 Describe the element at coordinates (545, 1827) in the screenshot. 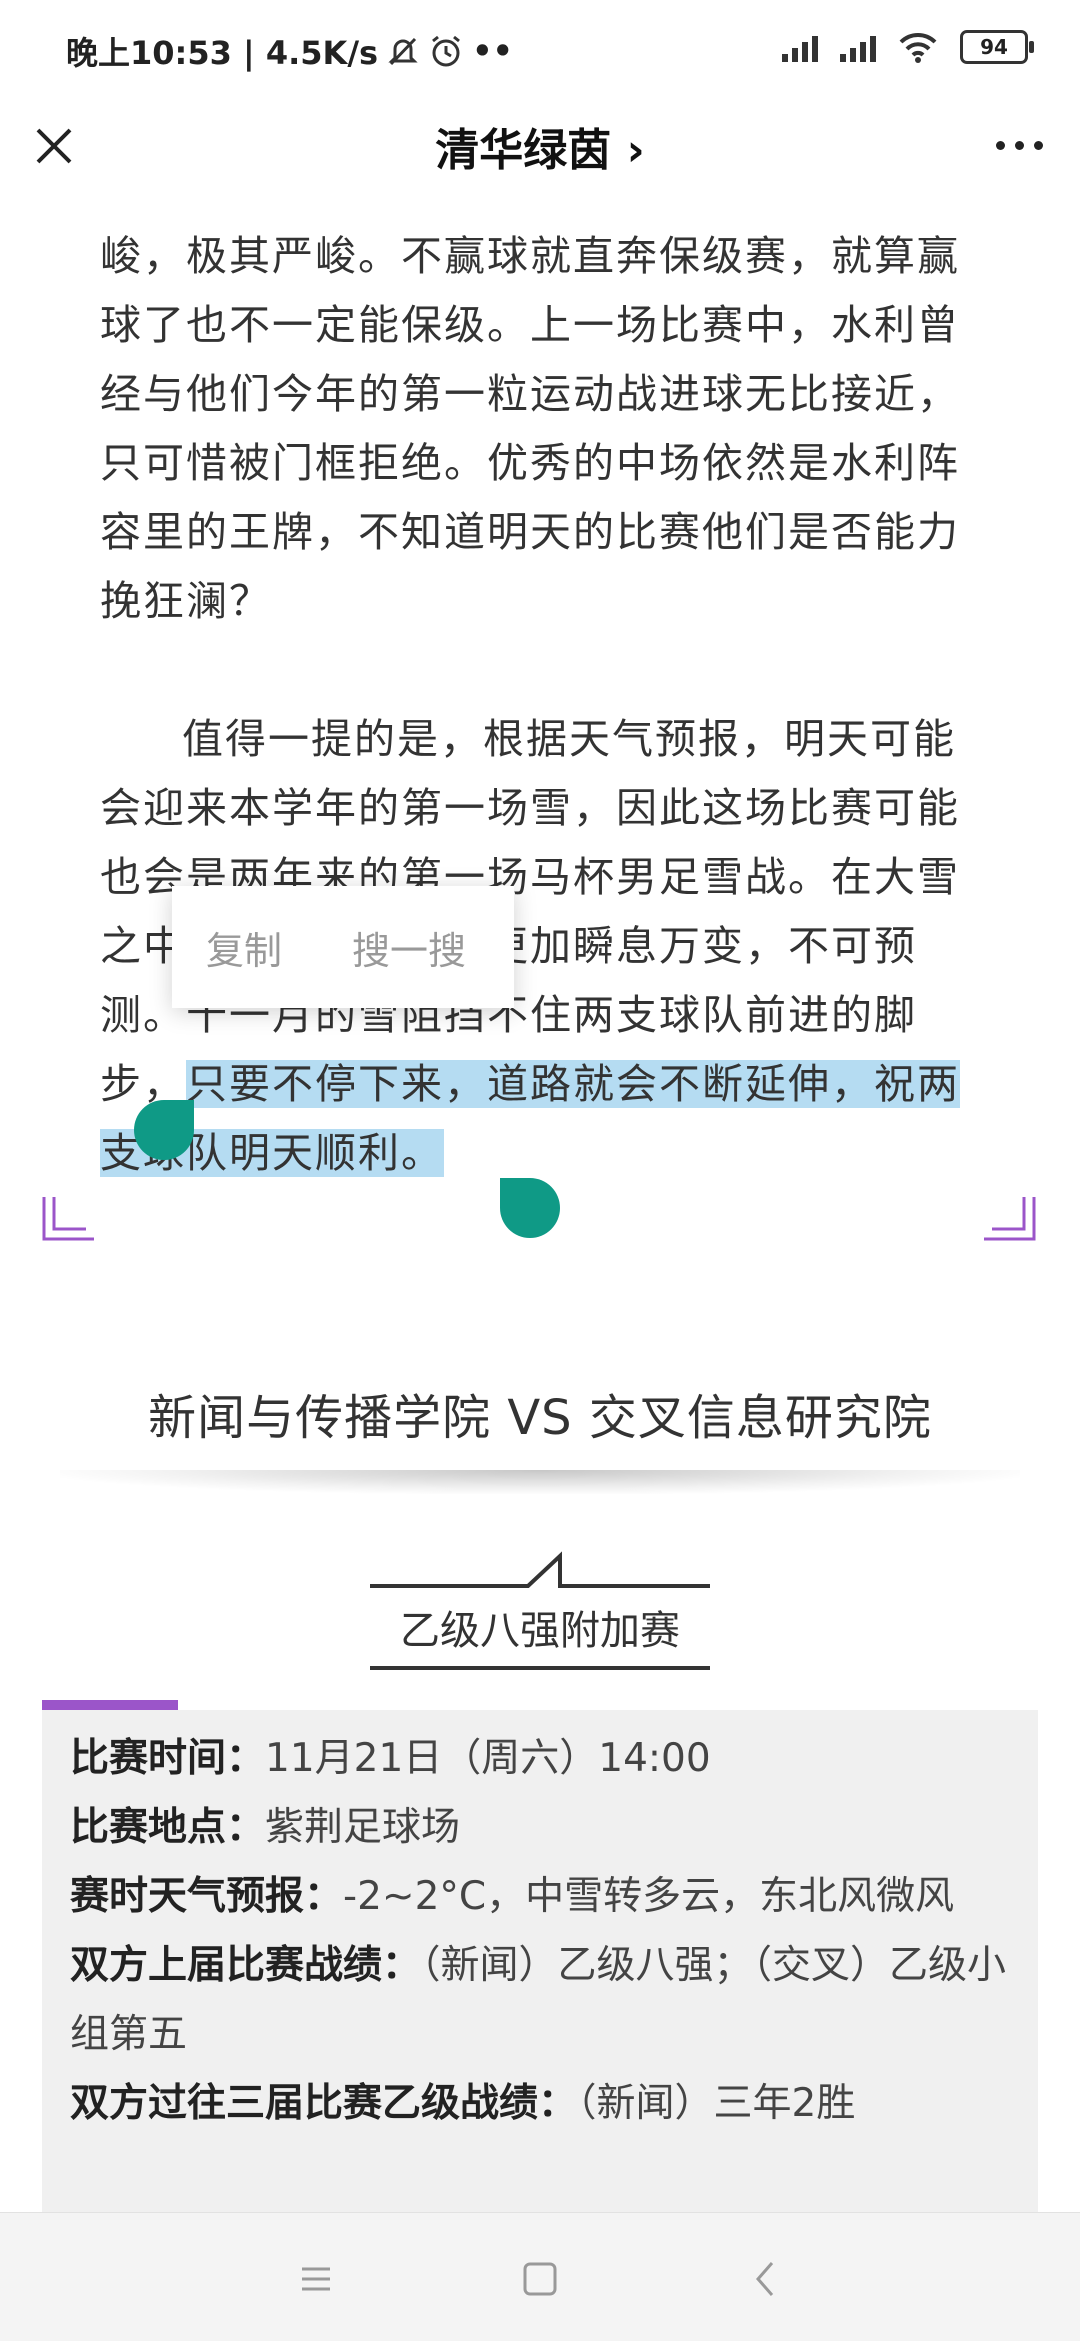

I see `info-row-venue: 比赛地点：紫荆足球场` at that location.